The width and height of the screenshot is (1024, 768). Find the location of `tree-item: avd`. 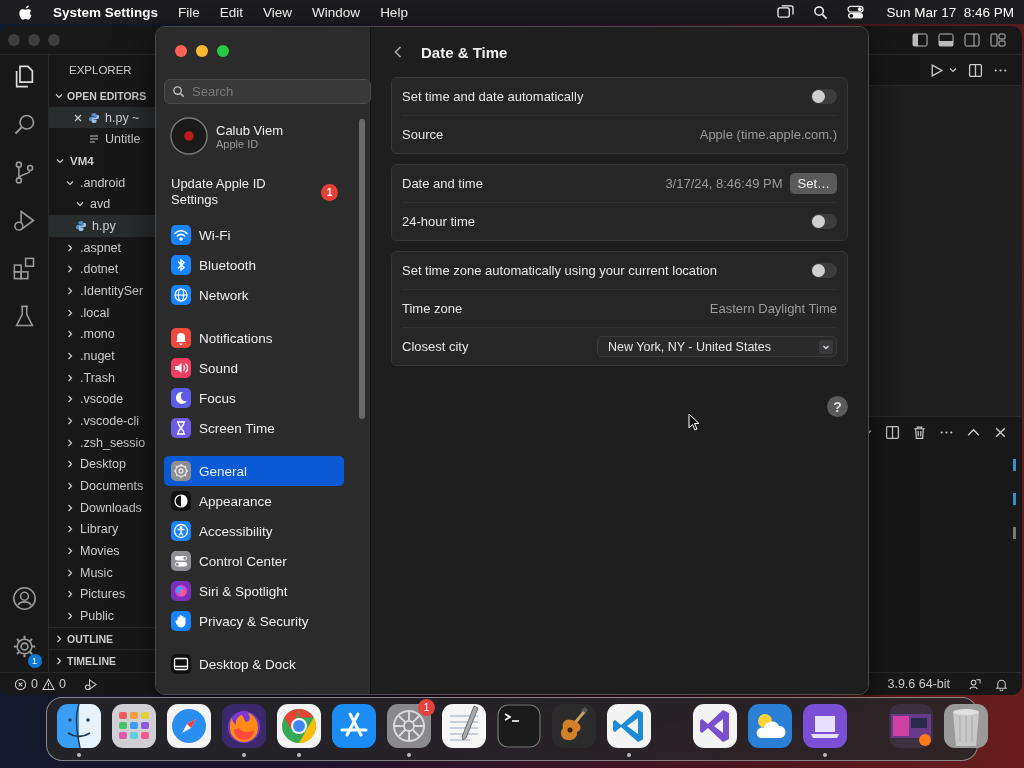

tree-item: avd is located at coordinates (102, 204).